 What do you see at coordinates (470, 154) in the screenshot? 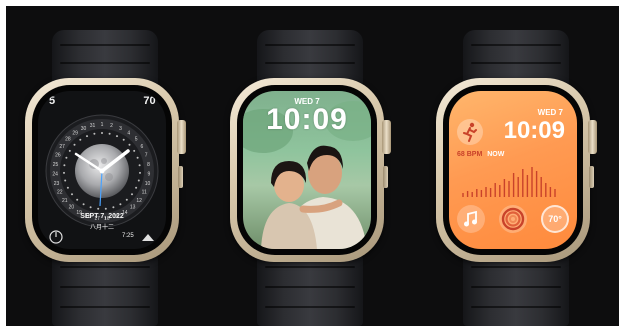
I see `heart-rate-value: 68 BPM` at bounding box center [470, 154].